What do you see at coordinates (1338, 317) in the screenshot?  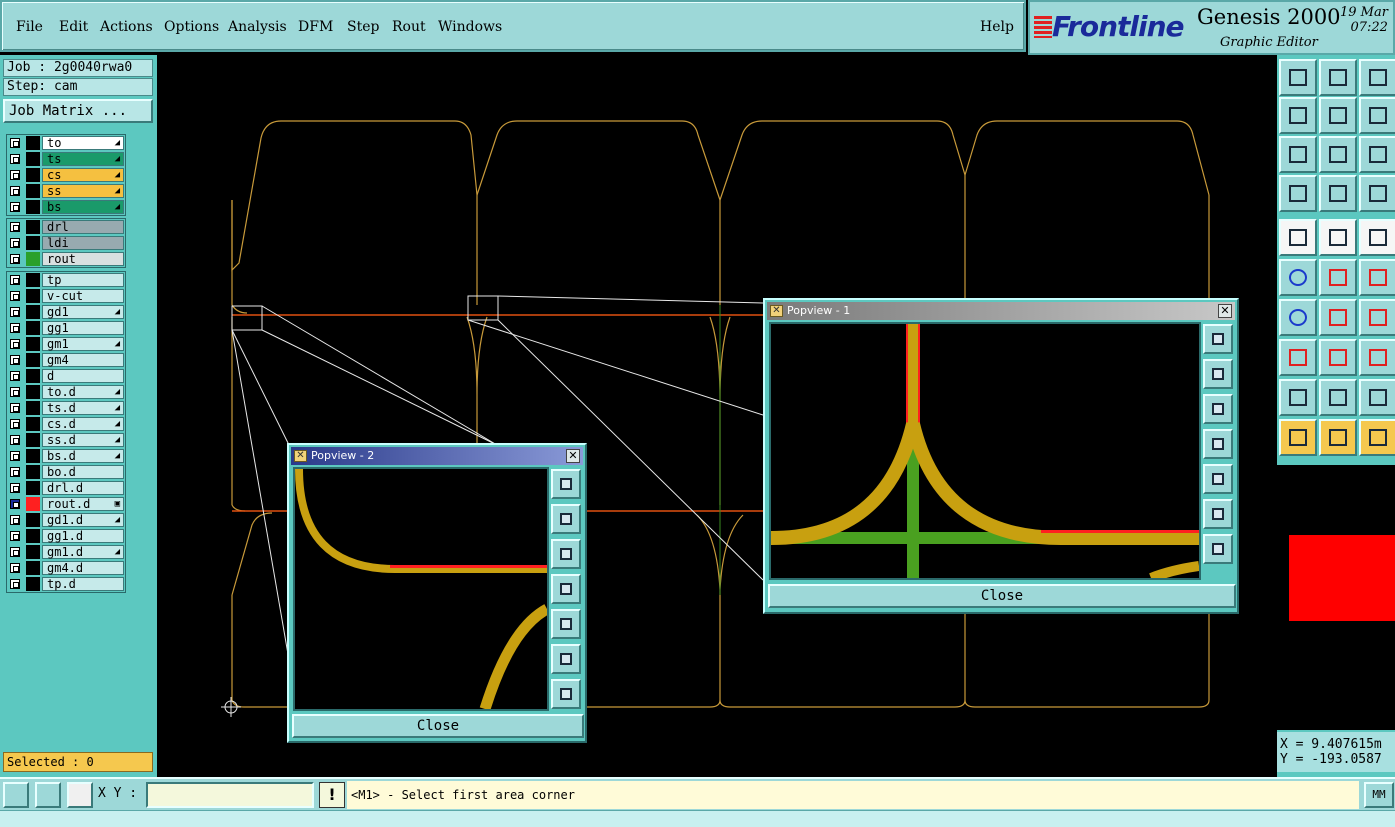 I see `slash-button` at bounding box center [1338, 317].